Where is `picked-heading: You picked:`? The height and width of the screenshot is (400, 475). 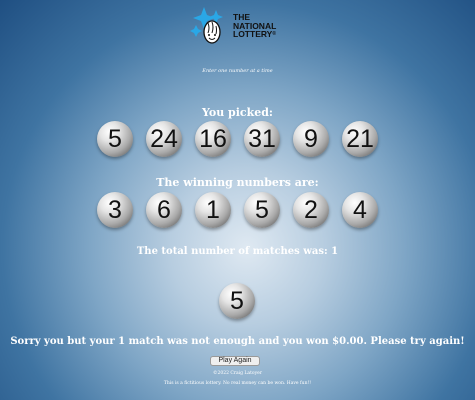
picked-heading: You picked: is located at coordinates (237, 112).